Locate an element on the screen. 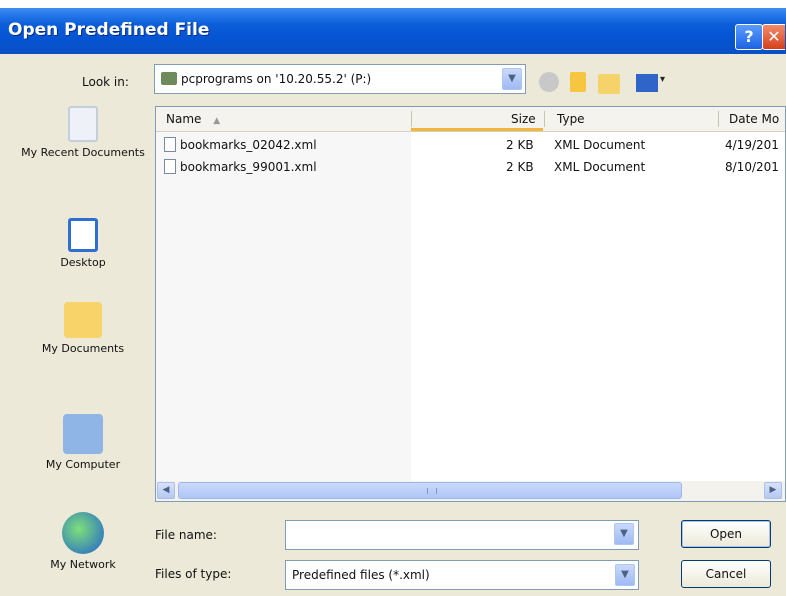 The width and height of the screenshot is (786, 596). look-in-label: Look in: is located at coordinates (105, 82).